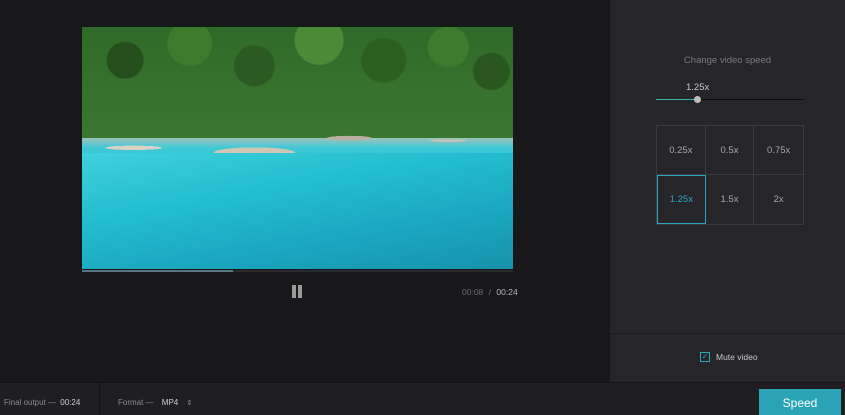 The height and width of the screenshot is (415, 845). What do you see at coordinates (730, 199) in the screenshot?
I see `speed-option-1_5x: 1.5x` at bounding box center [730, 199].